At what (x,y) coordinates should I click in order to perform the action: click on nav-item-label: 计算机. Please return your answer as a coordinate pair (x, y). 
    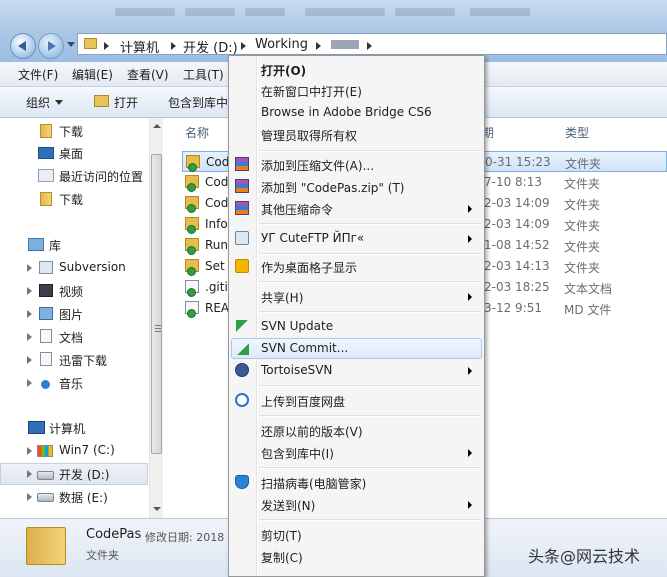
    Looking at the image, I should click on (67, 429).